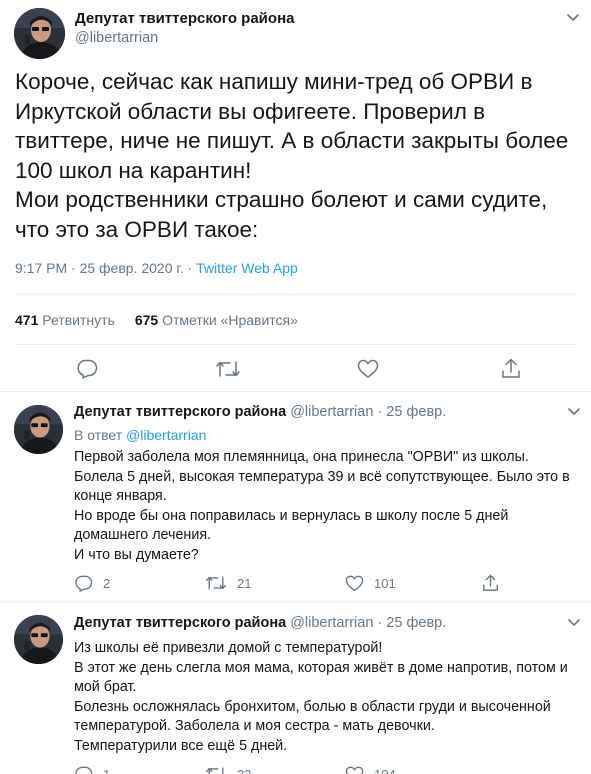 The height and width of the screenshot is (774, 591). I want to click on like-action: 101, so click(370, 583).